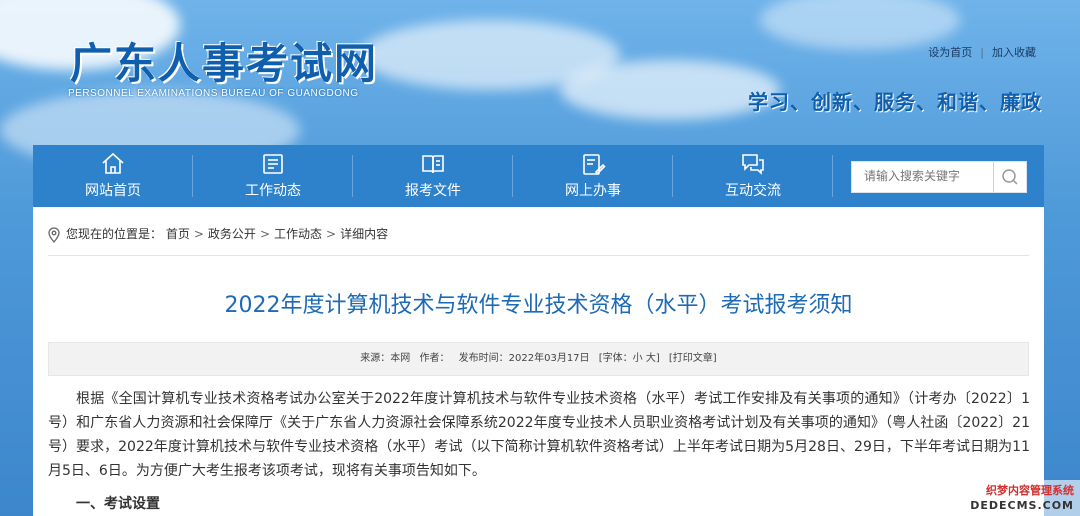 Image resolution: width=1080 pixels, height=516 pixels. Describe the element at coordinates (923, 176) in the screenshot. I see `search-input` at that location.